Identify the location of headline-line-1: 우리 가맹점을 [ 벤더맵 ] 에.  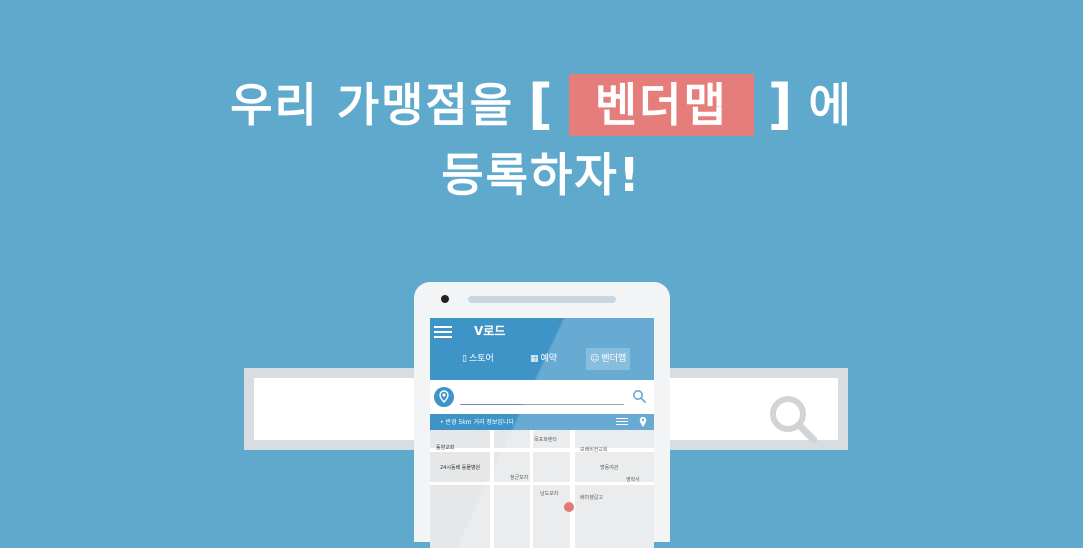
(541, 105).